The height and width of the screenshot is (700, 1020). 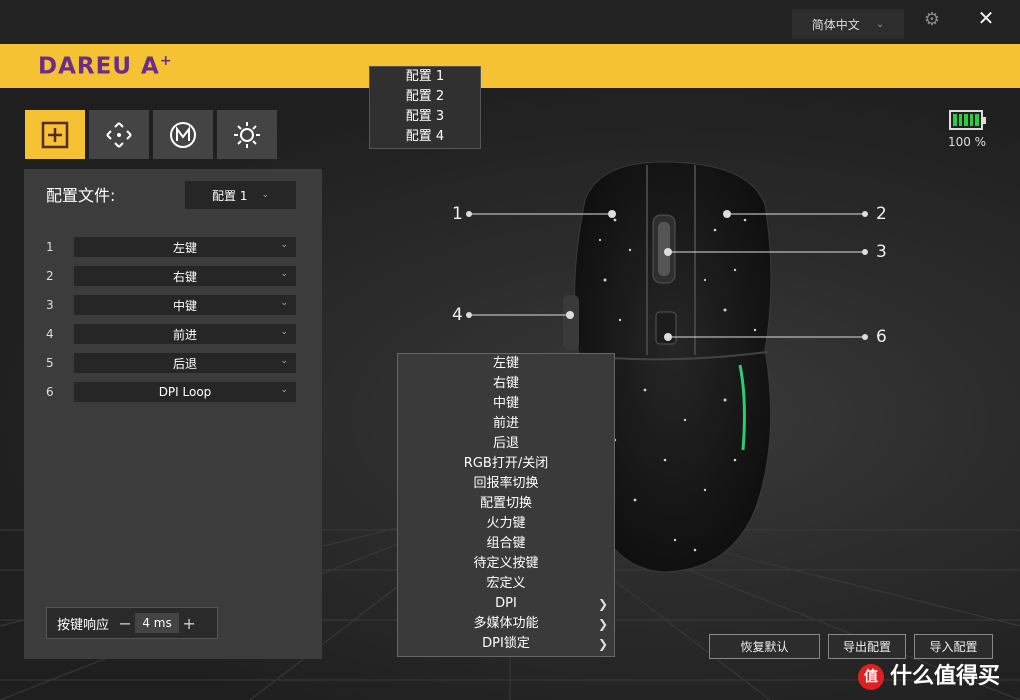 What do you see at coordinates (967, 142) in the screenshot?
I see `battery-percentage: 100 %` at bounding box center [967, 142].